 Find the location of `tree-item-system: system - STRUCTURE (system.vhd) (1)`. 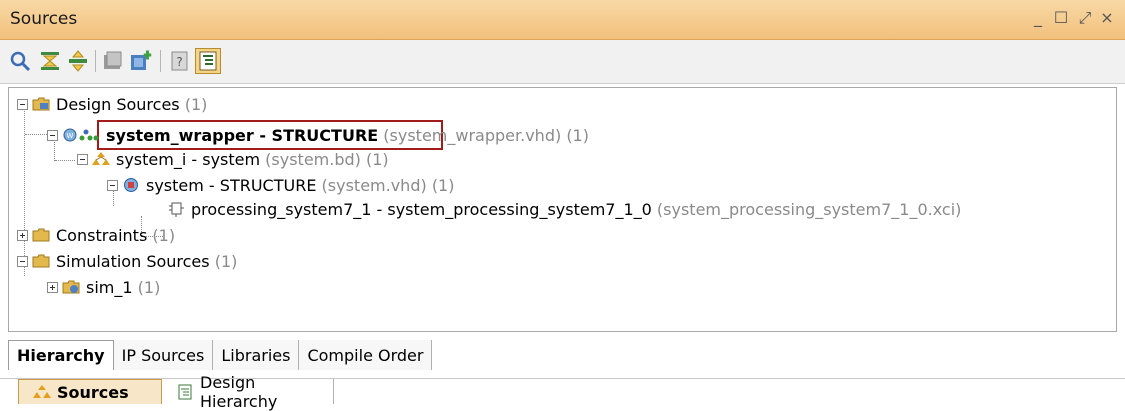

tree-item-system: system - STRUCTURE (system.vhd) (1) is located at coordinates (280, 185).